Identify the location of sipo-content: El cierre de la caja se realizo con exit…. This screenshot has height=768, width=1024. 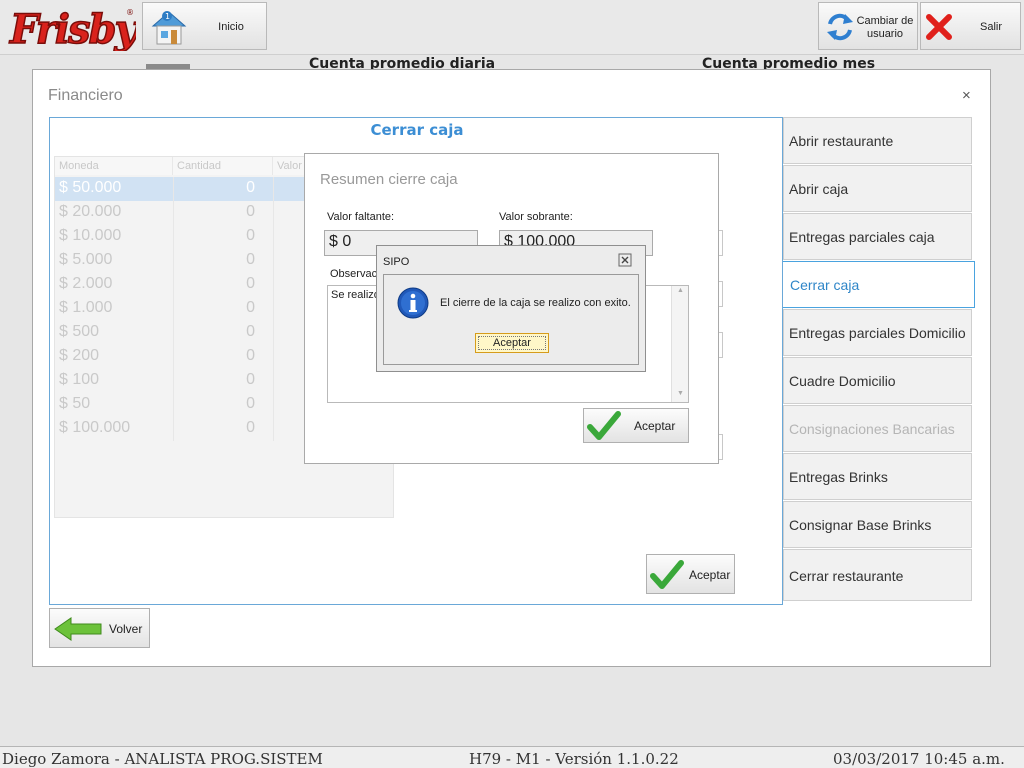
(511, 319).